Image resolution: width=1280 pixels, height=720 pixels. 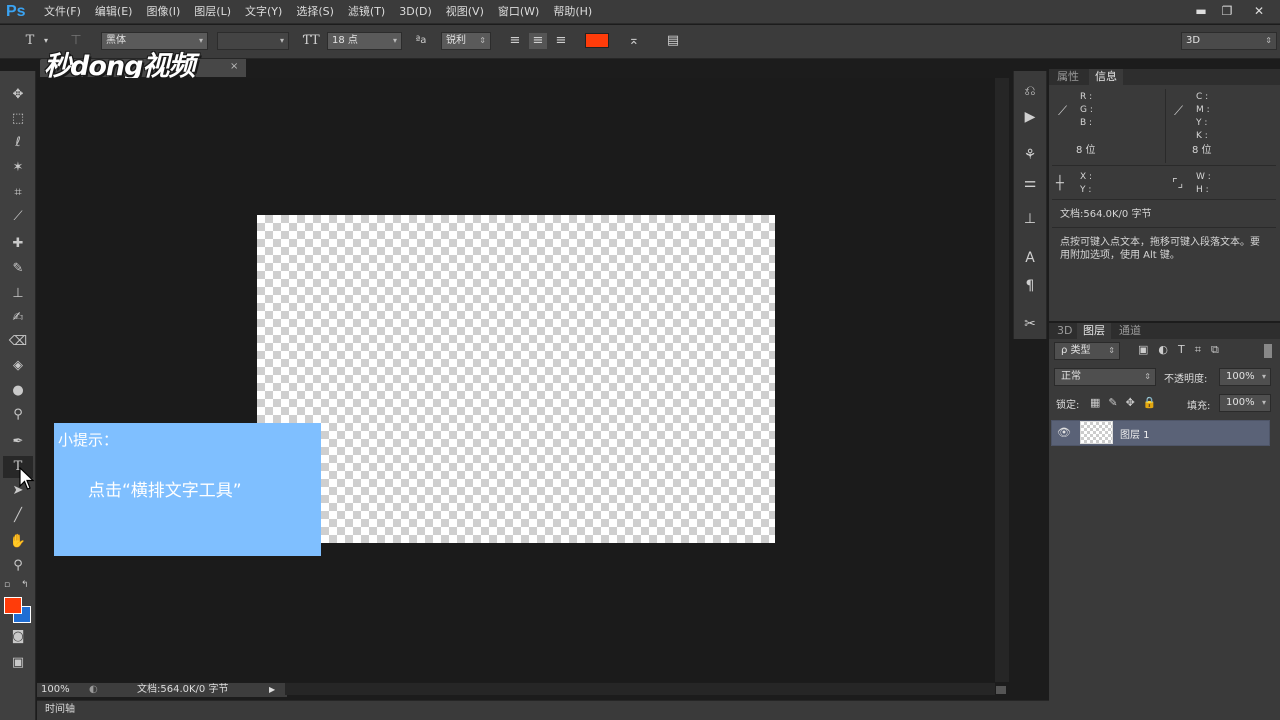 What do you see at coordinates (18, 294) in the screenshot?
I see `clone-stamp-tool-icon: ⊥` at bounding box center [18, 294].